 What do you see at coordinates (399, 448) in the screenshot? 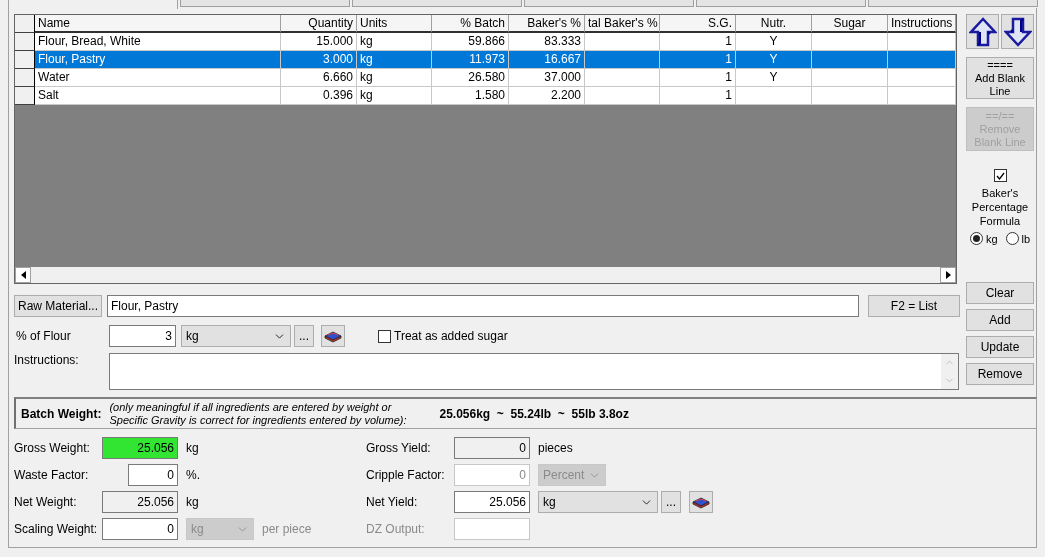
I see `gross-yield-label: Gross Yield:` at bounding box center [399, 448].